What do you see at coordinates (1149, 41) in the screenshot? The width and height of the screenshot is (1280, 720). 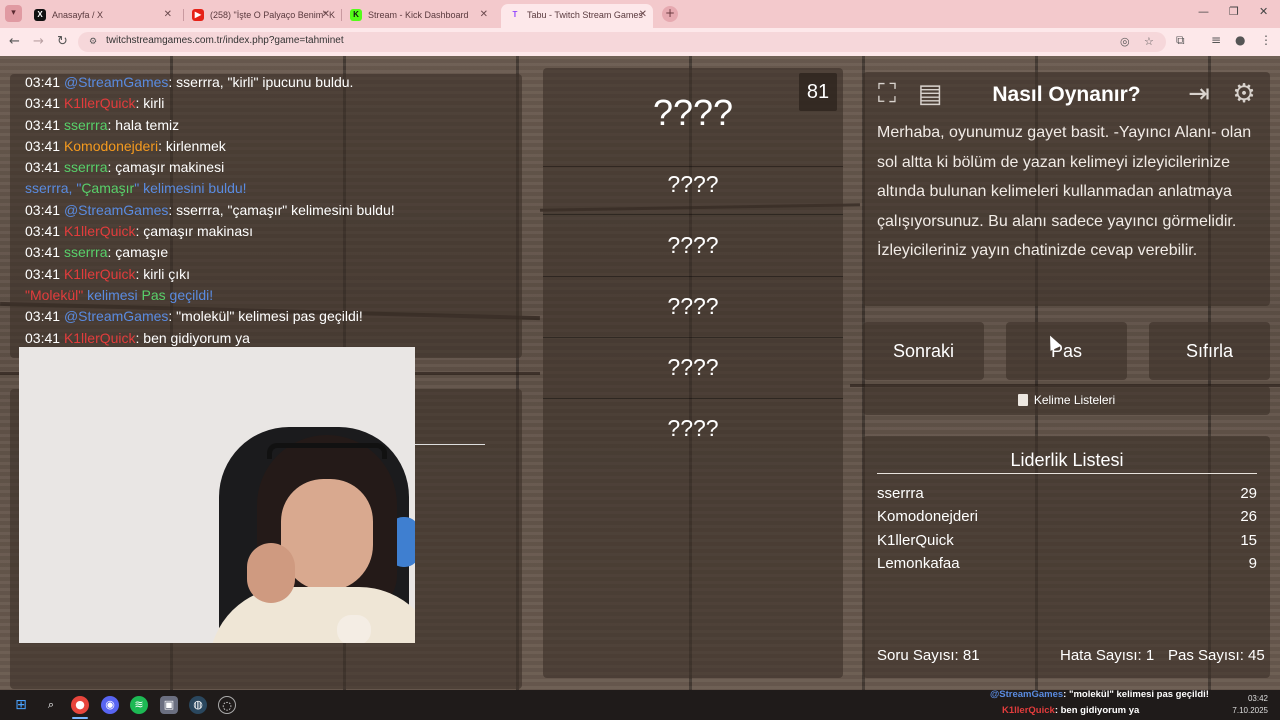 I see `bookmark-star-icon: ☆` at bounding box center [1149, 41].